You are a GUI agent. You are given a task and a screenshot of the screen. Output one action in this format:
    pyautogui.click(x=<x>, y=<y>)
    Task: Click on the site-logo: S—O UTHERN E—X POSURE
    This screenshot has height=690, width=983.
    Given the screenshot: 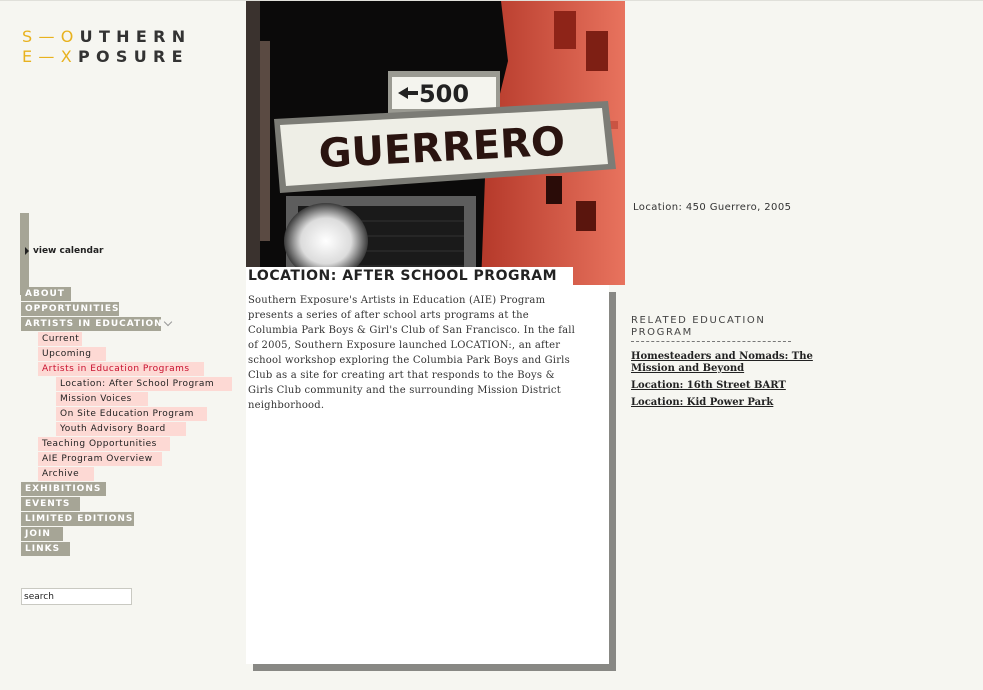 What is the action you would take?
    pyautogui.click(x=106, y=47)
    